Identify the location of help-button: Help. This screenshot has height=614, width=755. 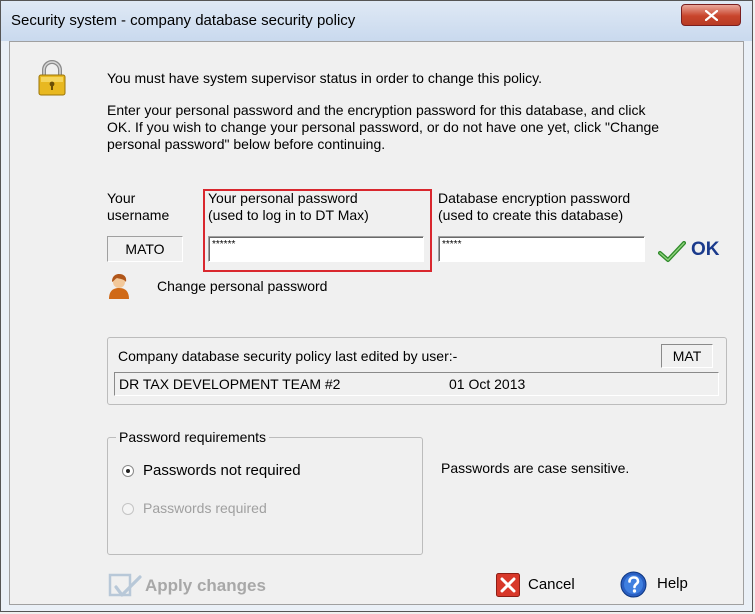
(670, 584).